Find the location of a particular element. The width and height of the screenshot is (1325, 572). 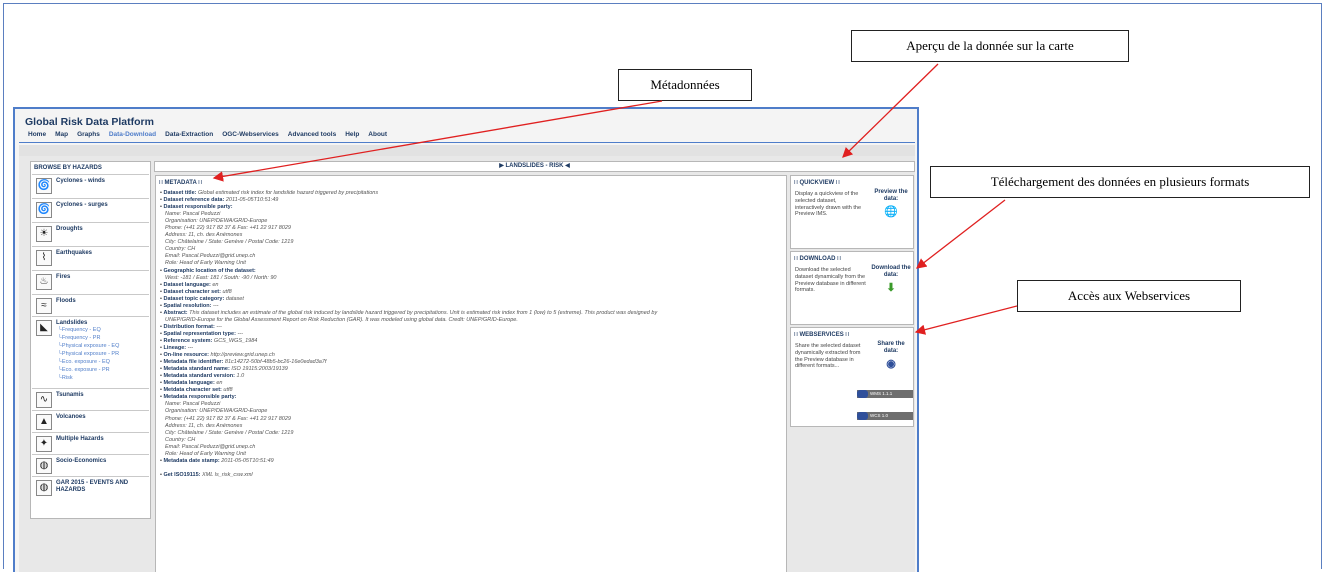

sidebar-item-label: Landslides is located at coordinates (72, 323).